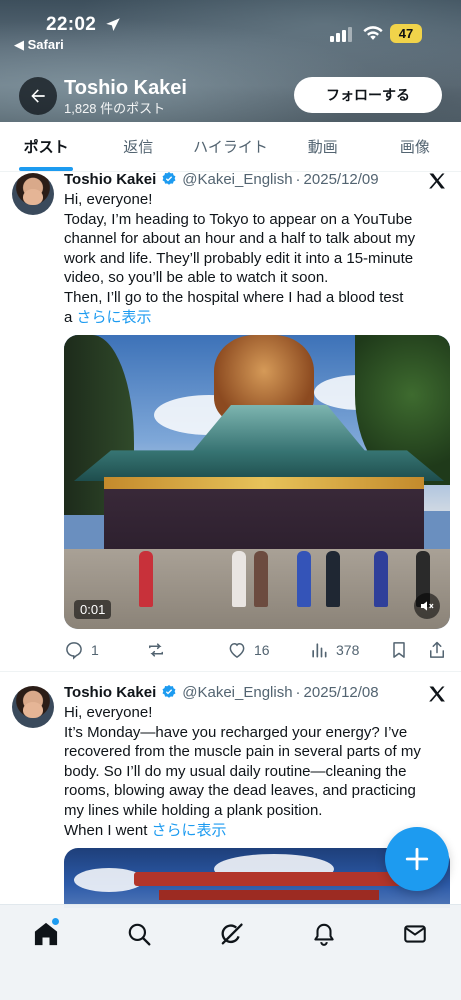  What do you see at coordinates (341, 692) in the screenshot?
I see `post-date: 2025/12/08` at bounding box center [341, 692].